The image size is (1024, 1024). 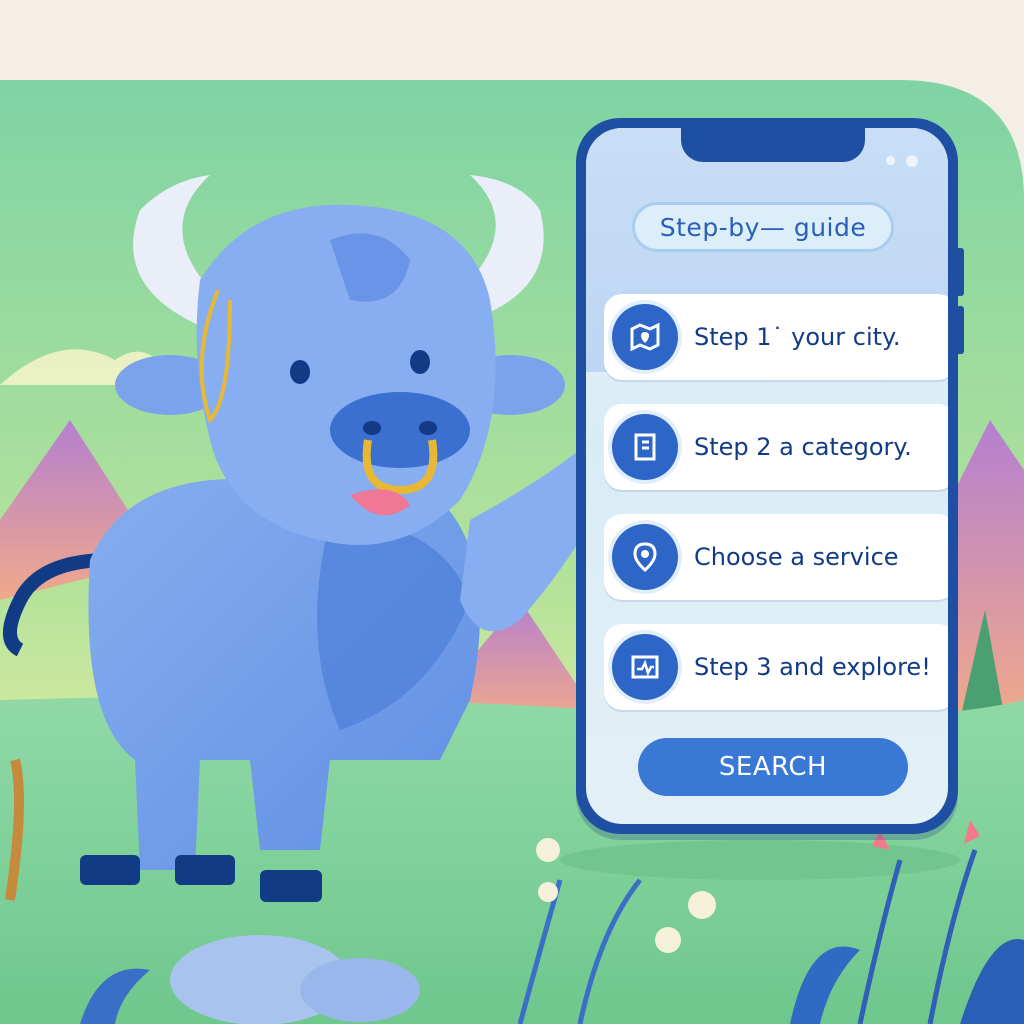 I want to click on search-button: SEARCH, so click(x=773, y=767).